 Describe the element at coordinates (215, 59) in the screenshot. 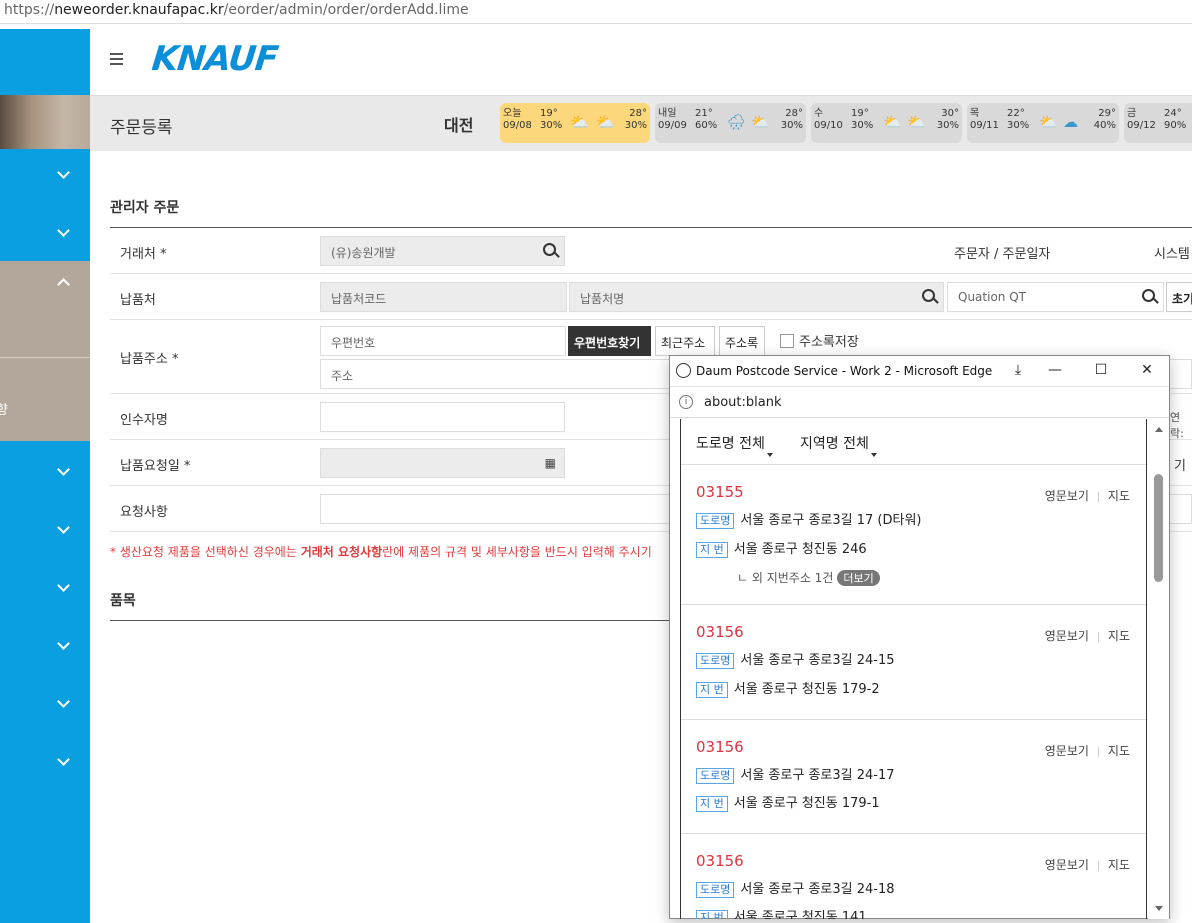

I see `knauf-logo: KNAUF` at that location.